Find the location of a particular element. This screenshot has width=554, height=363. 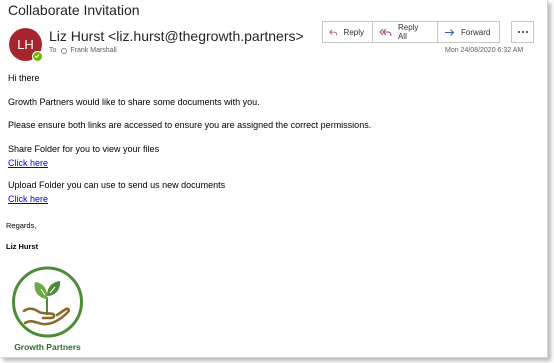

to-label: To is located at coordinates (53, 50).